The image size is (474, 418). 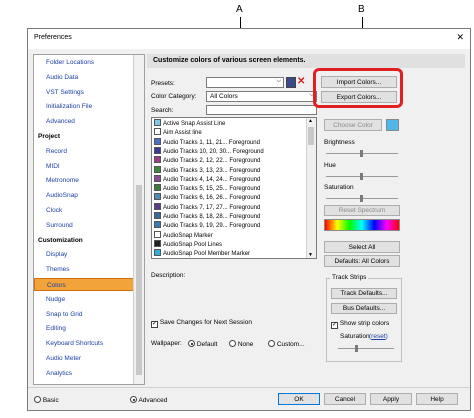 I want to click on brightness-label: Brightness, so click(x=339, y=142).